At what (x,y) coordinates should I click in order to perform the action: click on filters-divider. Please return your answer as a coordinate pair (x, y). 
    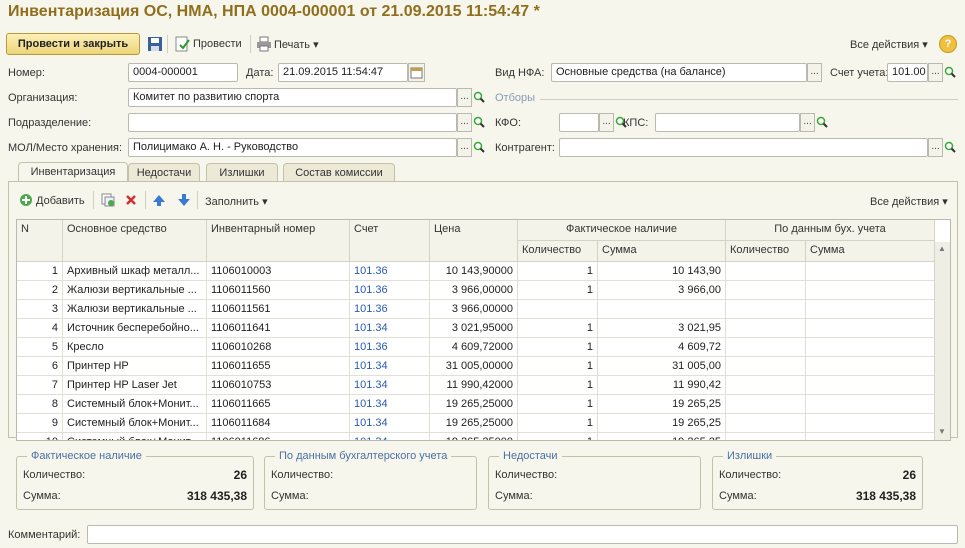
    Looking at the image, I should click on (749, 99).